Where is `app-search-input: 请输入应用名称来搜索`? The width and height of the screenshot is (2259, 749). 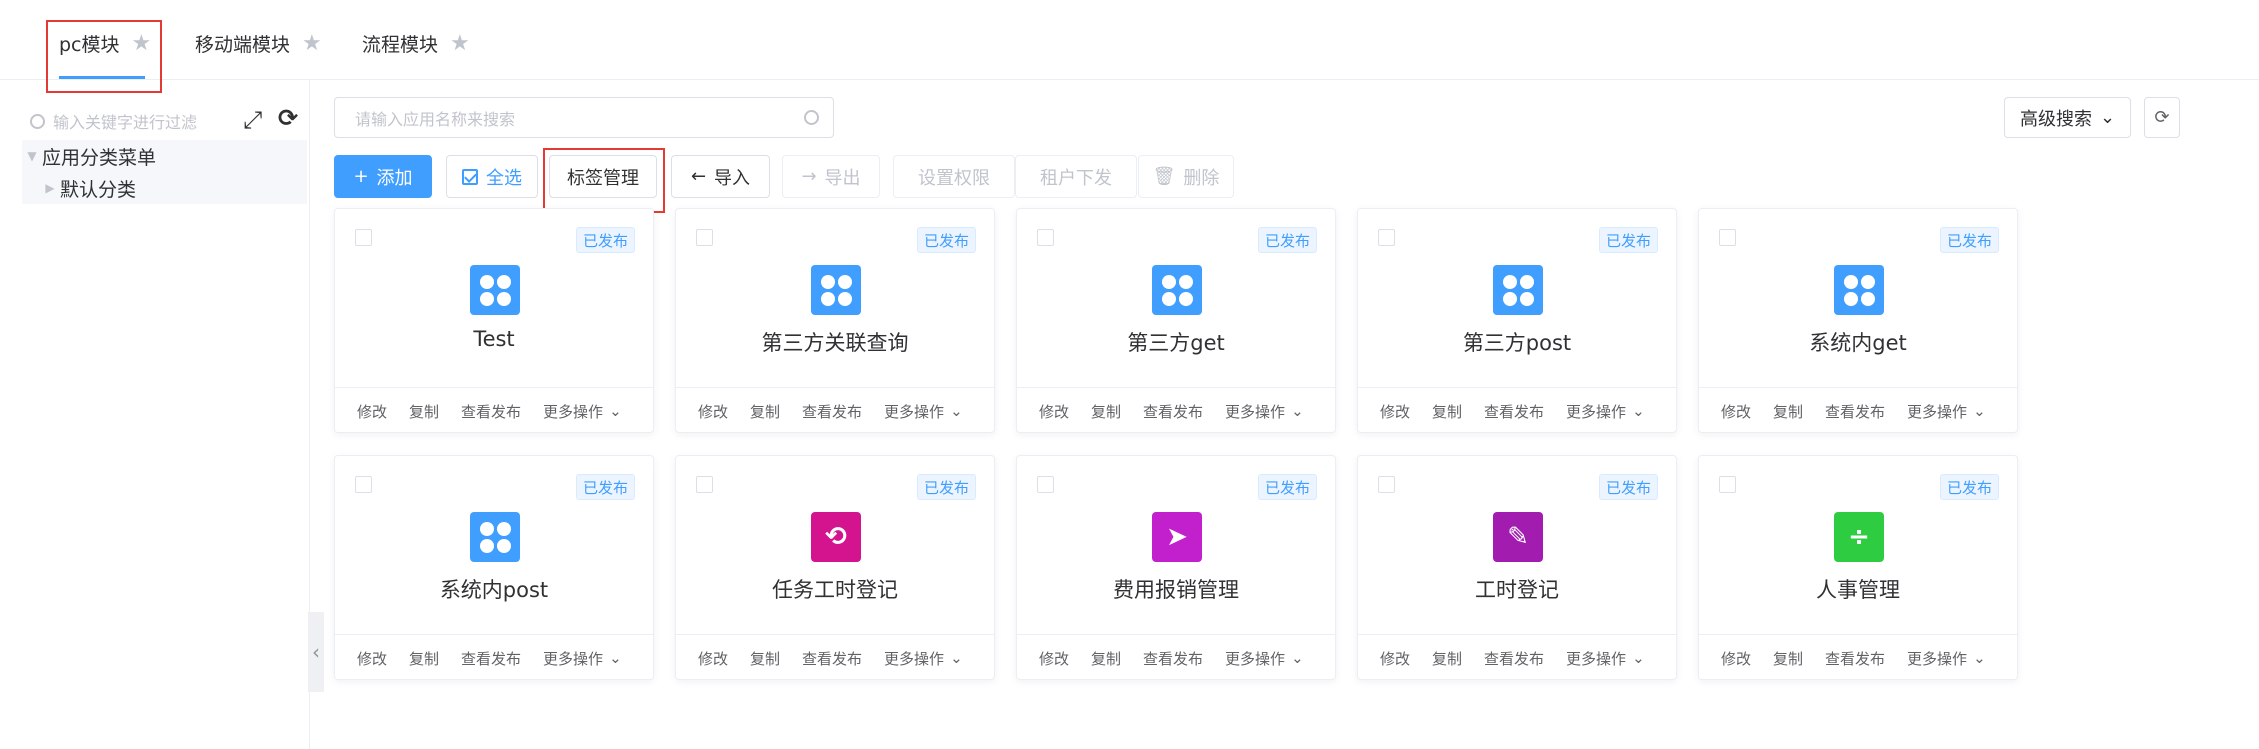 app-search-input: 请输入应用名称来搜索 is located at coordinates (584, 117).